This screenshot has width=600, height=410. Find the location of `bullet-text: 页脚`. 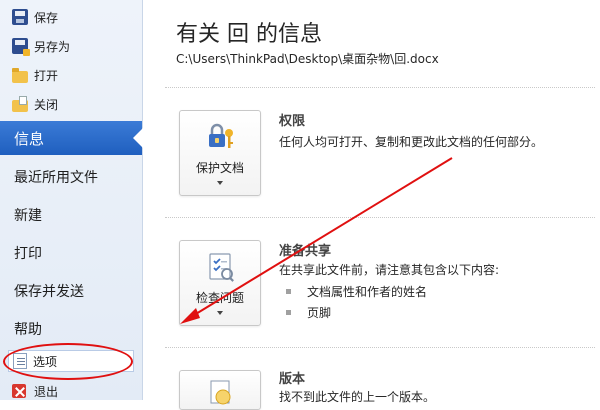

bullet-text: 页脚 is located at coordinates (319, 313).